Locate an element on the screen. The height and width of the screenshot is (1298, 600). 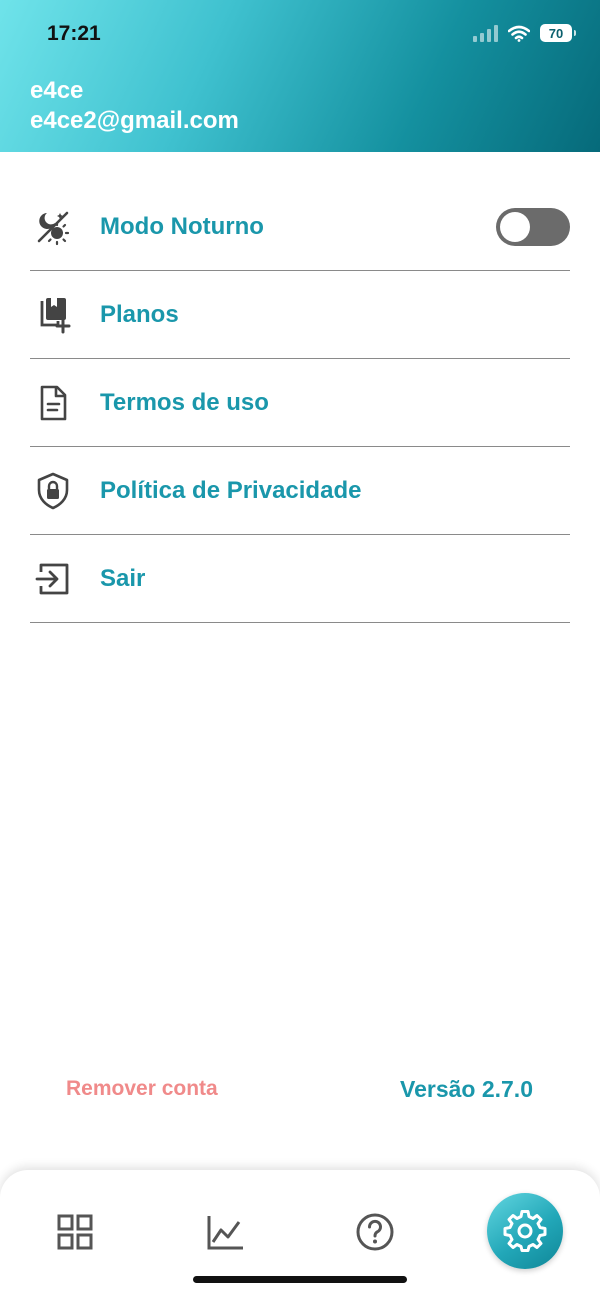
menu-item-label: Sair is located at coordinates (123, 578).